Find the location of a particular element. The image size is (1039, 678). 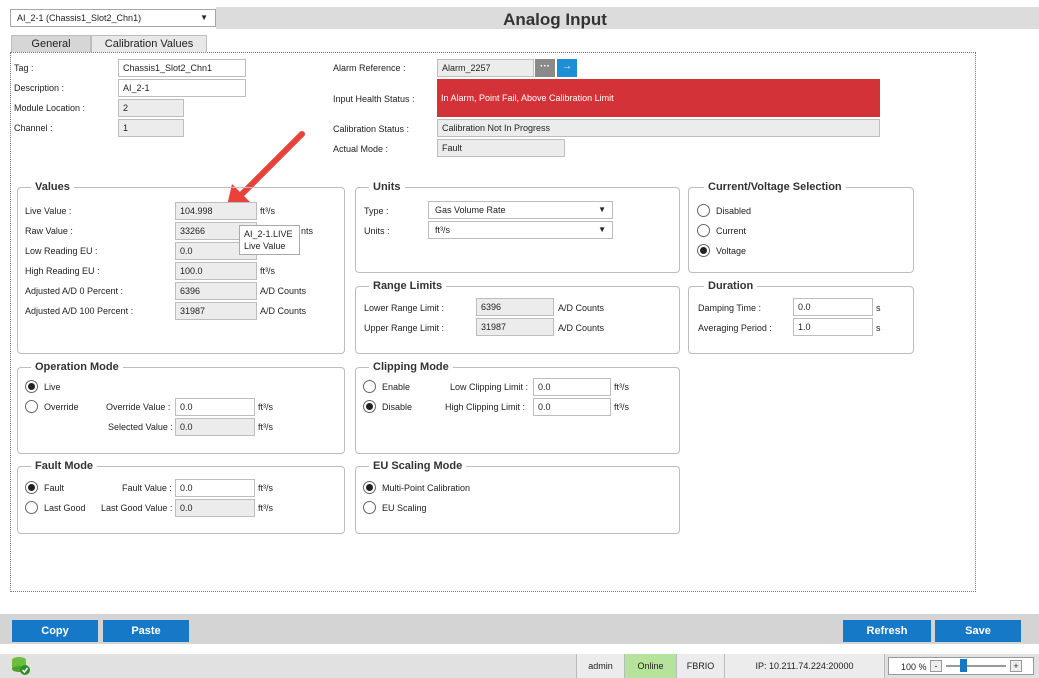

zoom-out-button: - is located at coordinates (936, 666).